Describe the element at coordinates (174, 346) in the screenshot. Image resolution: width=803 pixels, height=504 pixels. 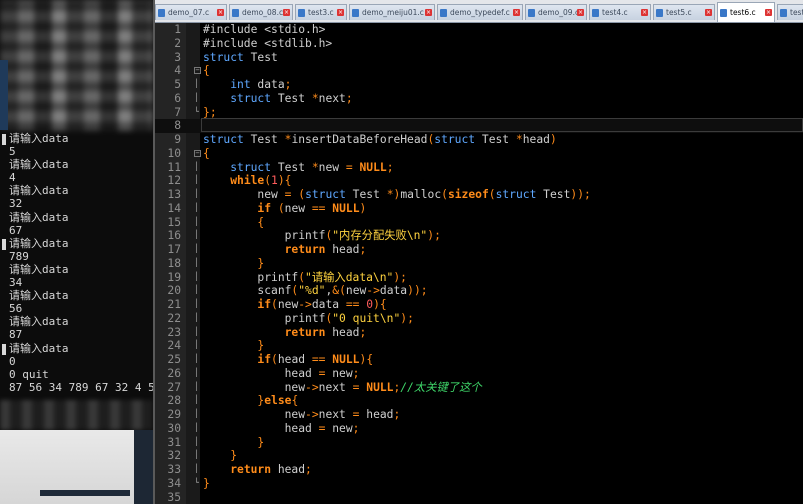
I see `line-number: 24` at that location.